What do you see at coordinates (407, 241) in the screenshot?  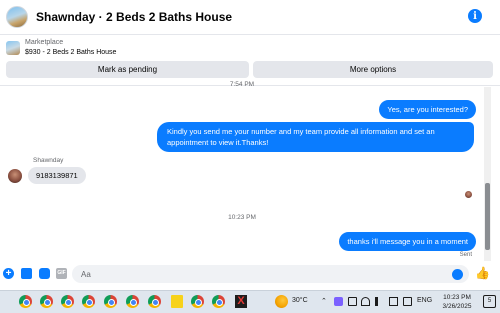 I see `outgoing-message: thanks i'll message you in a moment` at bounding box center [407, 241].